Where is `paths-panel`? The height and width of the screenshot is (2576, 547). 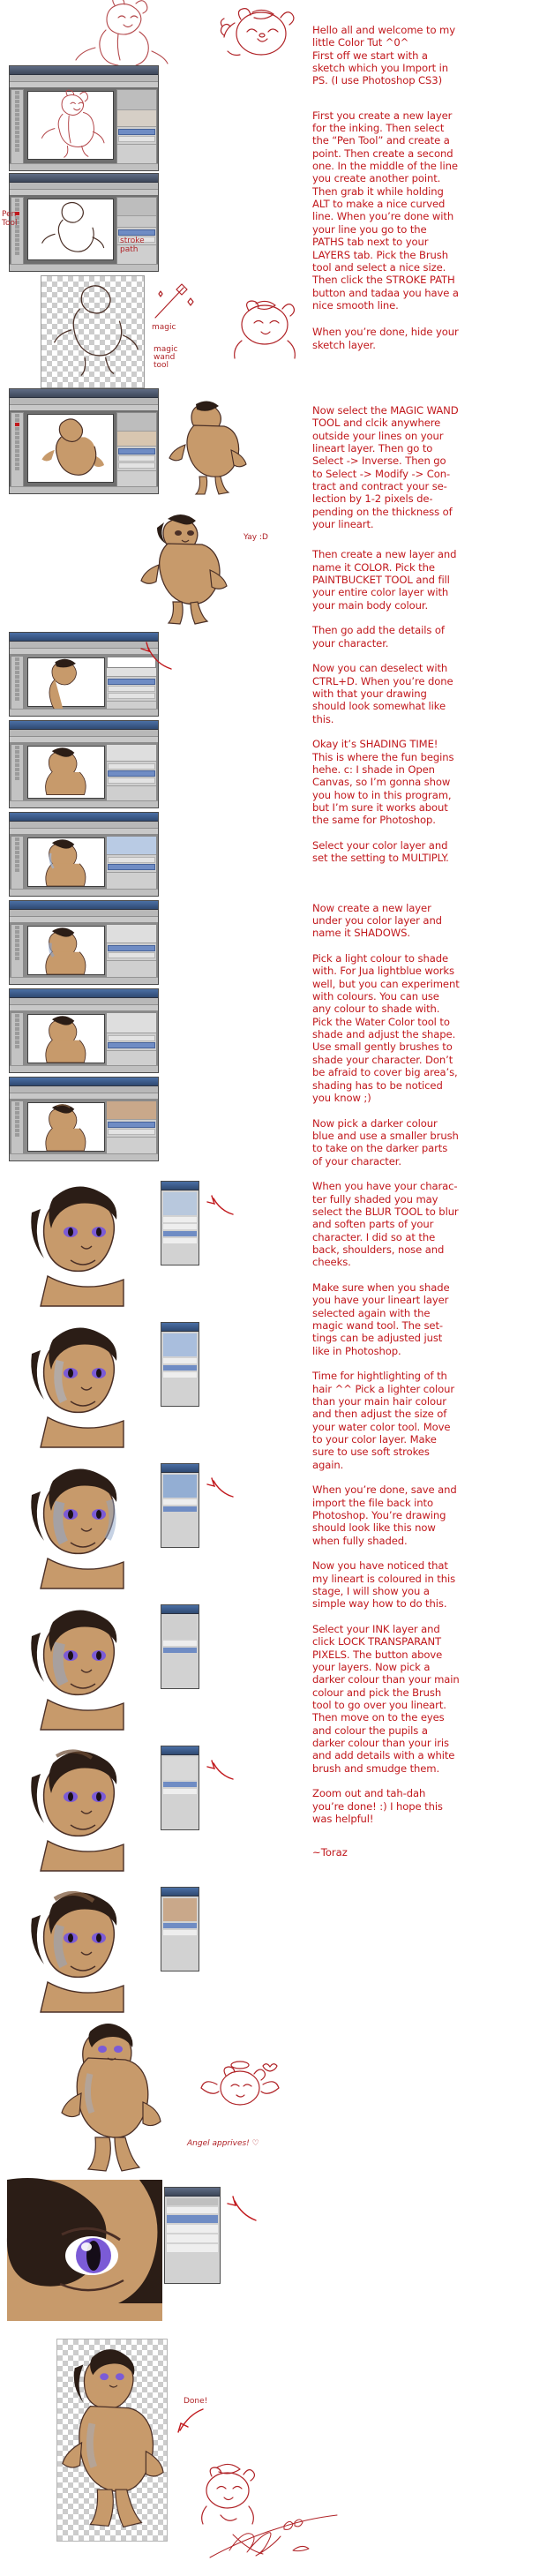 paths-panel is located at coordinates (136, 232).